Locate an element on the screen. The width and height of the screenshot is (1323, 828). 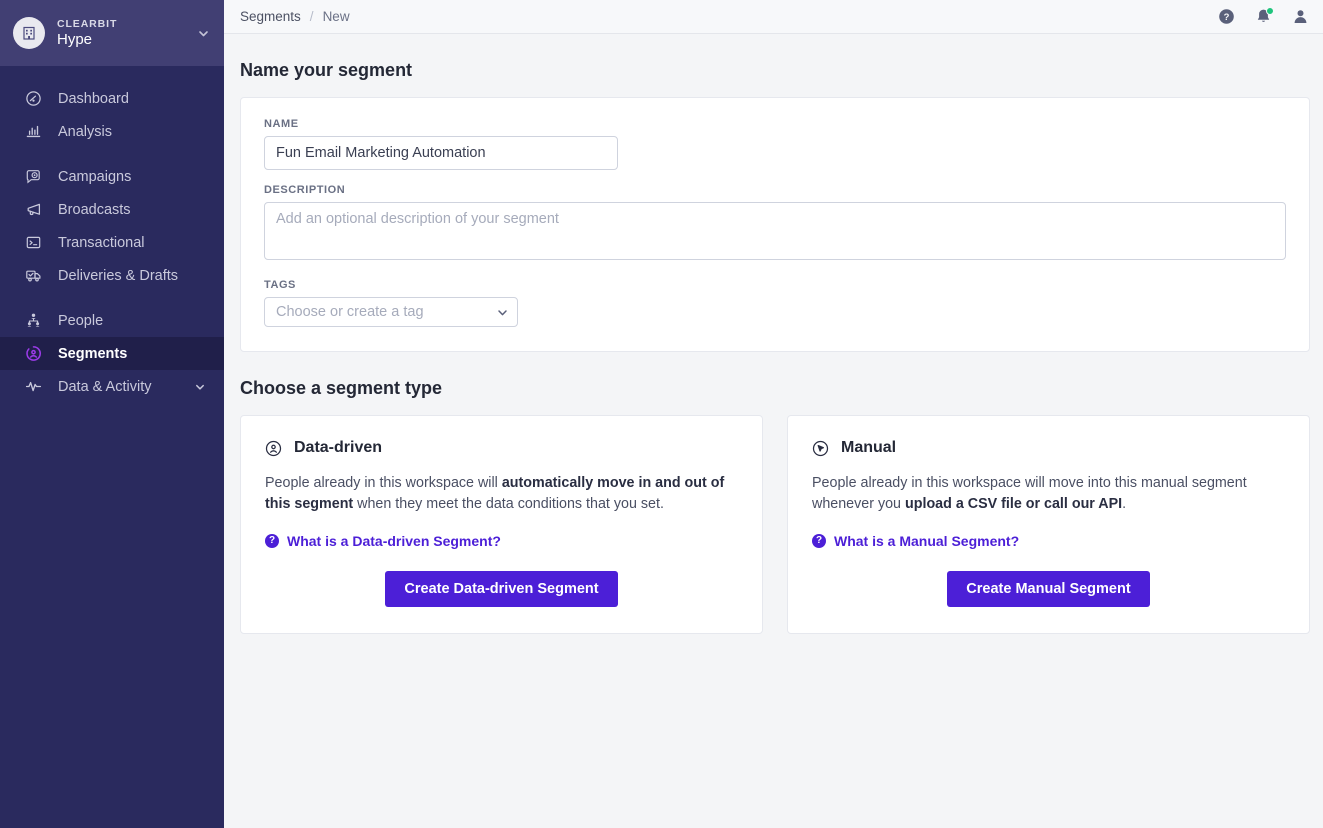
data-driven-button-row: Create Data-driven Segment is located at coordinates (501, 589).